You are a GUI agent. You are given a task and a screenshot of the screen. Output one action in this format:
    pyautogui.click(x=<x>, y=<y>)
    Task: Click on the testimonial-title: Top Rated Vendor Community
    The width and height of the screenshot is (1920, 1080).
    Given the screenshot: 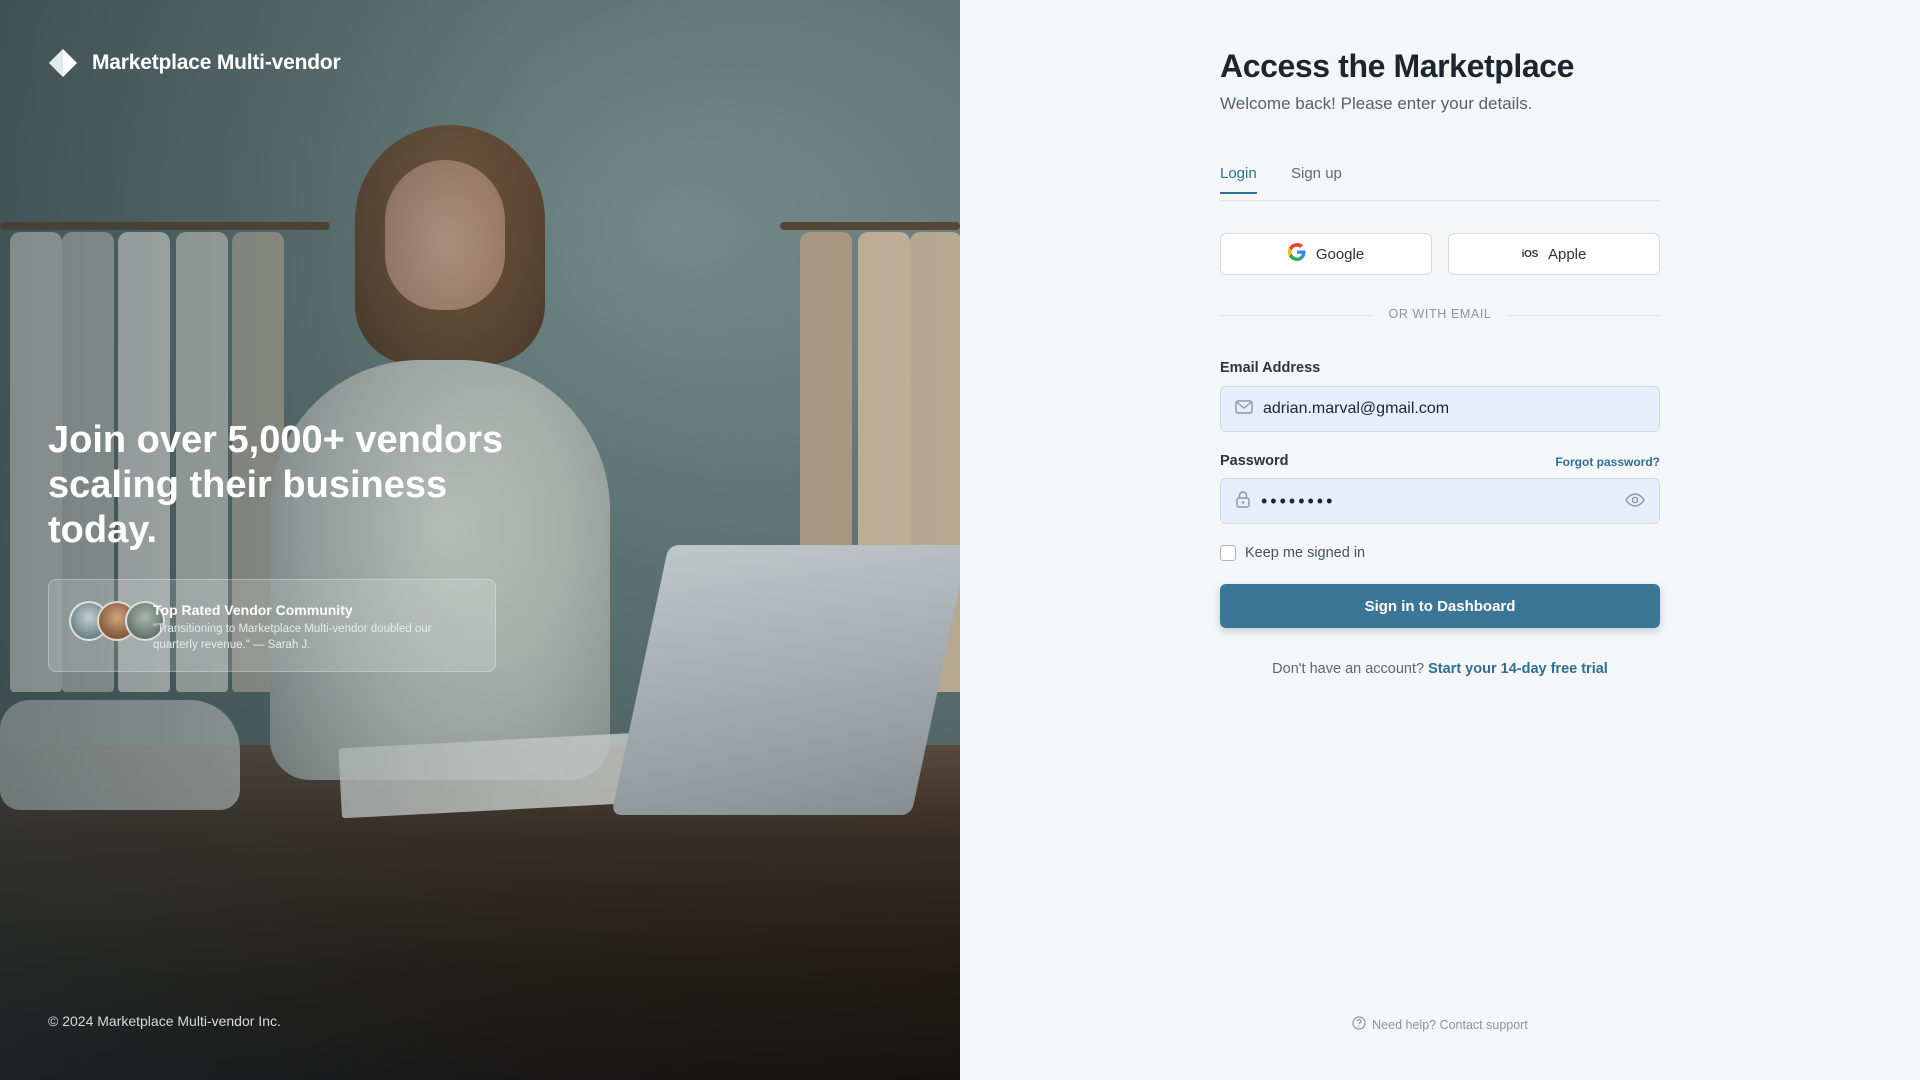 What is the action you would take?
    pyautogui.click(x=253, y=610)
    